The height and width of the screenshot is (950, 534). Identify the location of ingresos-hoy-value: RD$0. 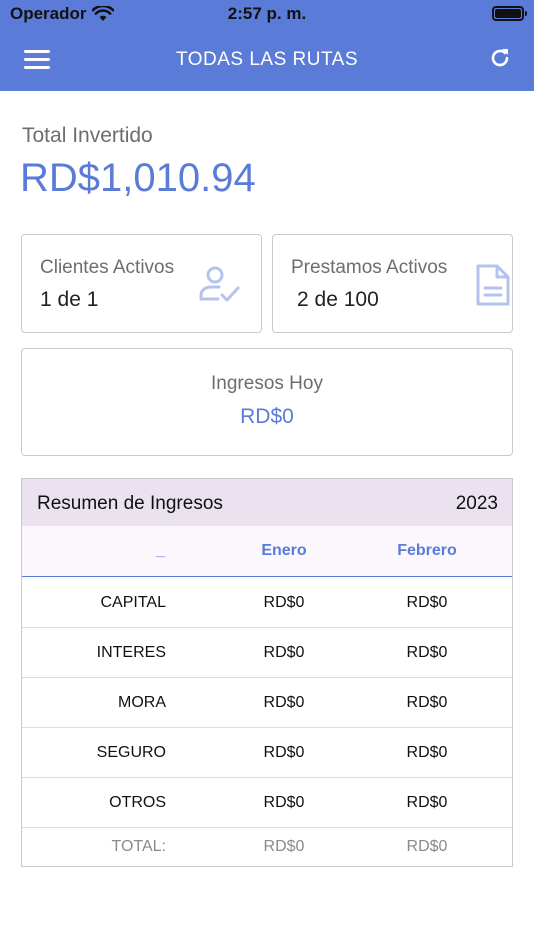
(267, 416).